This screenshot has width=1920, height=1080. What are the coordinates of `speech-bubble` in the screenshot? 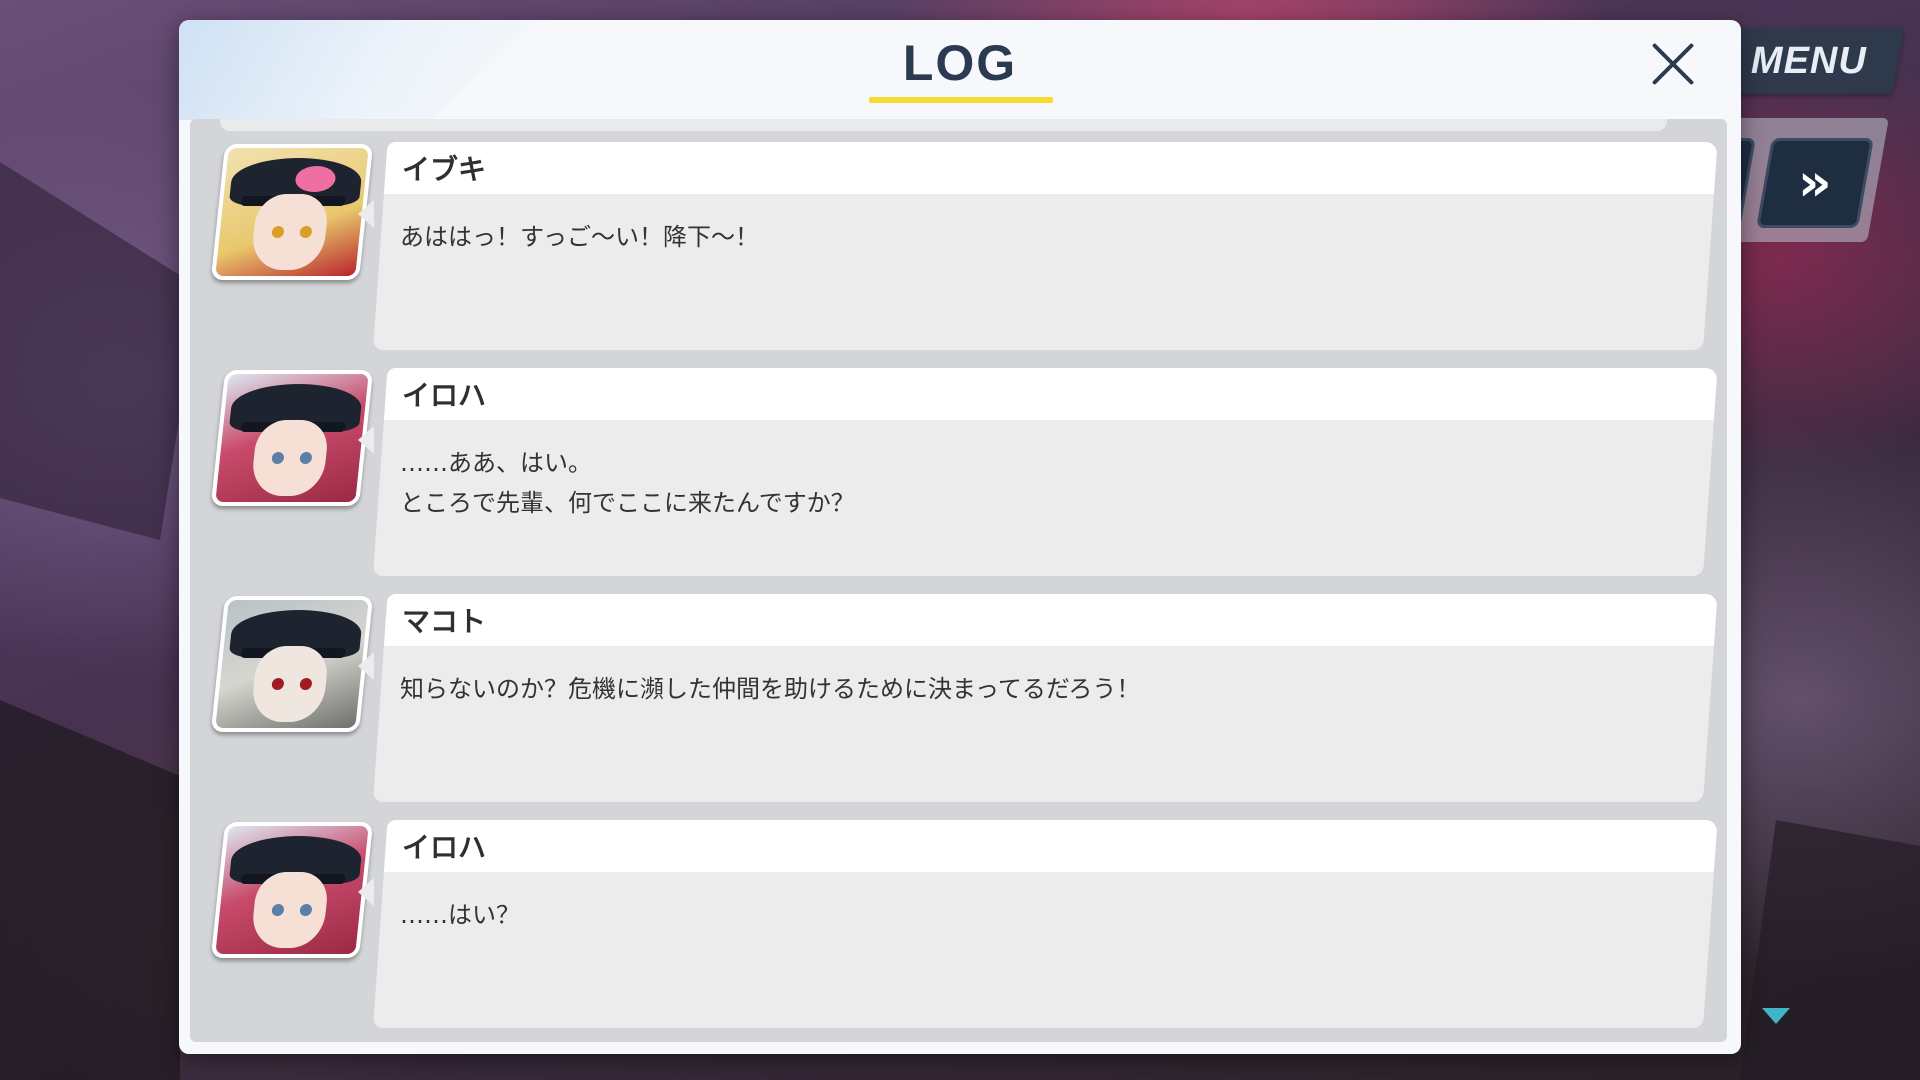 It's located at (1045, 924).